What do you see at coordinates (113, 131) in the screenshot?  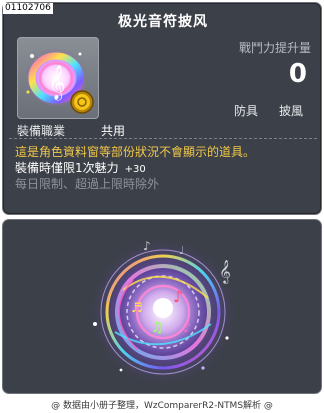 I see `required-job-value: 共用` at bounding box center [113, 131].